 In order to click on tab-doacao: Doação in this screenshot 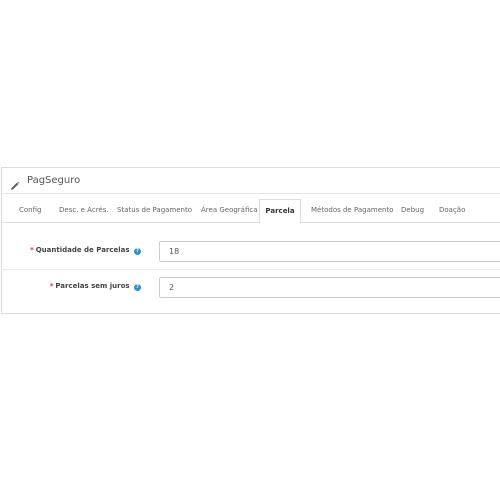, I will do `click(452, 211)`.